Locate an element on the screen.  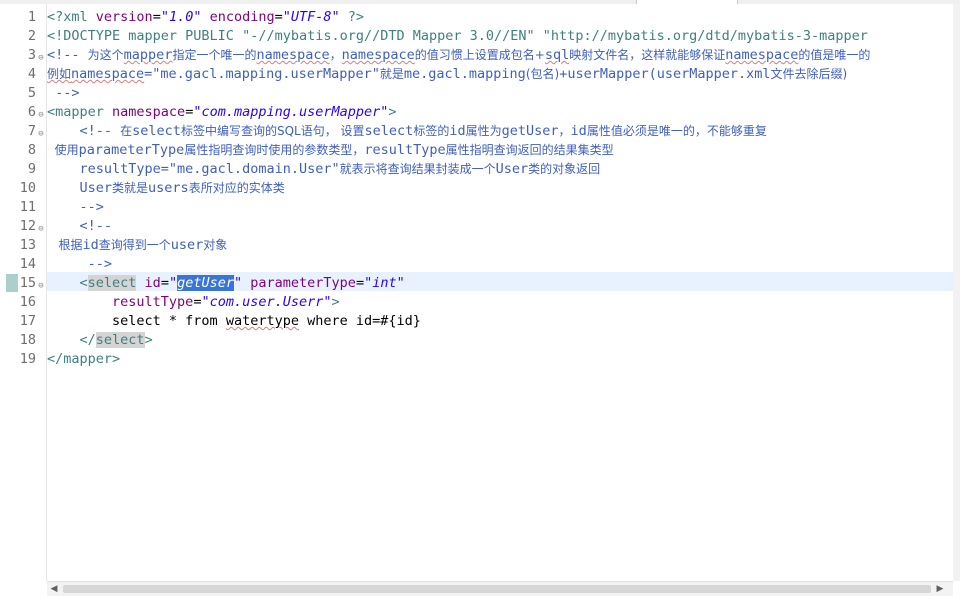
horizontal-scrollbar: ◀ ▶ is located at coordinates (500, 588).